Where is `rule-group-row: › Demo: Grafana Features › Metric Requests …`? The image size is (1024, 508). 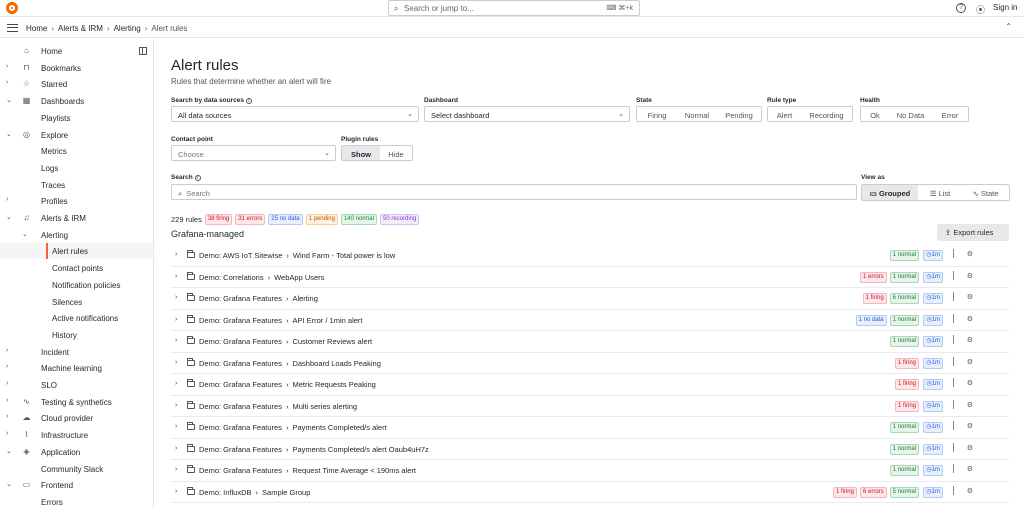 rule-group-row: › Demo: Grafana Features › Metric Requests … is located at coordinates (590, 385).